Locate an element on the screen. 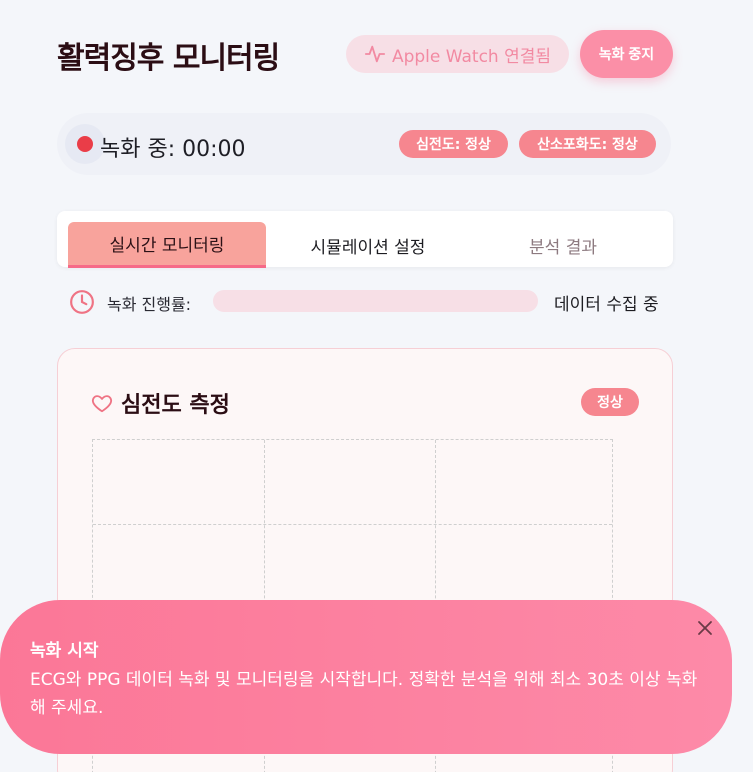  tab-analysis-results: 분석 결과 is located at coordinates (563, 245).